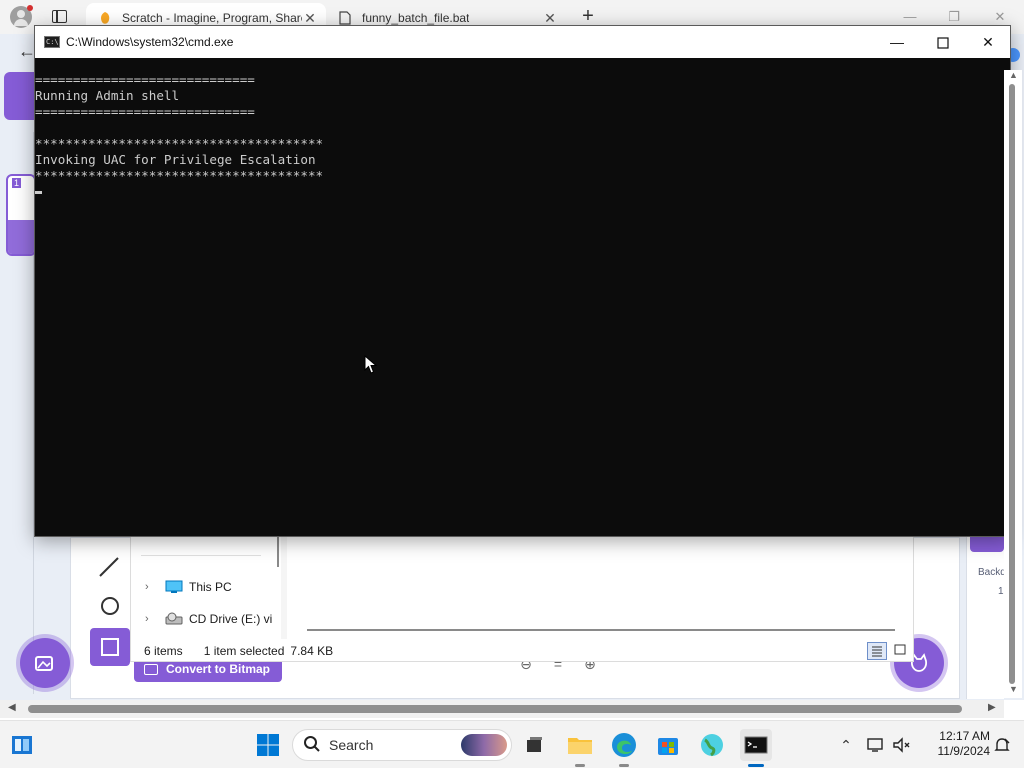 The width and height of the screenshot is (1024, 768). What do you see at coordinates (110, 647) in the screenshot?
I see `rectangle-tool-icon` at bounding box center [110, 647].